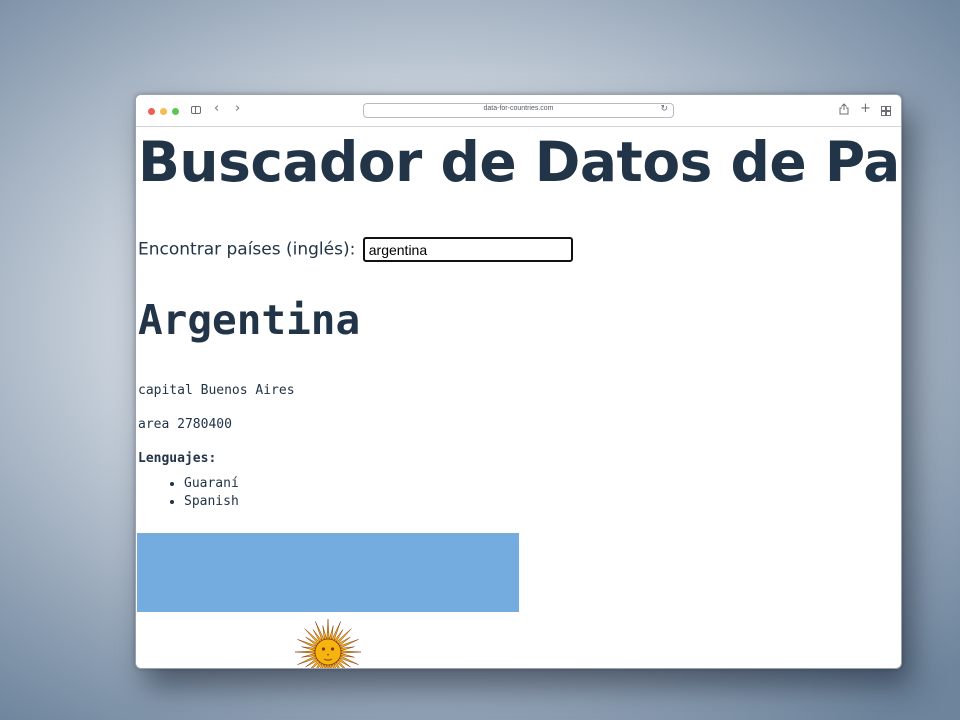  I want to click on address-bar: data-for-countries.com ↻, so click(518, 110).